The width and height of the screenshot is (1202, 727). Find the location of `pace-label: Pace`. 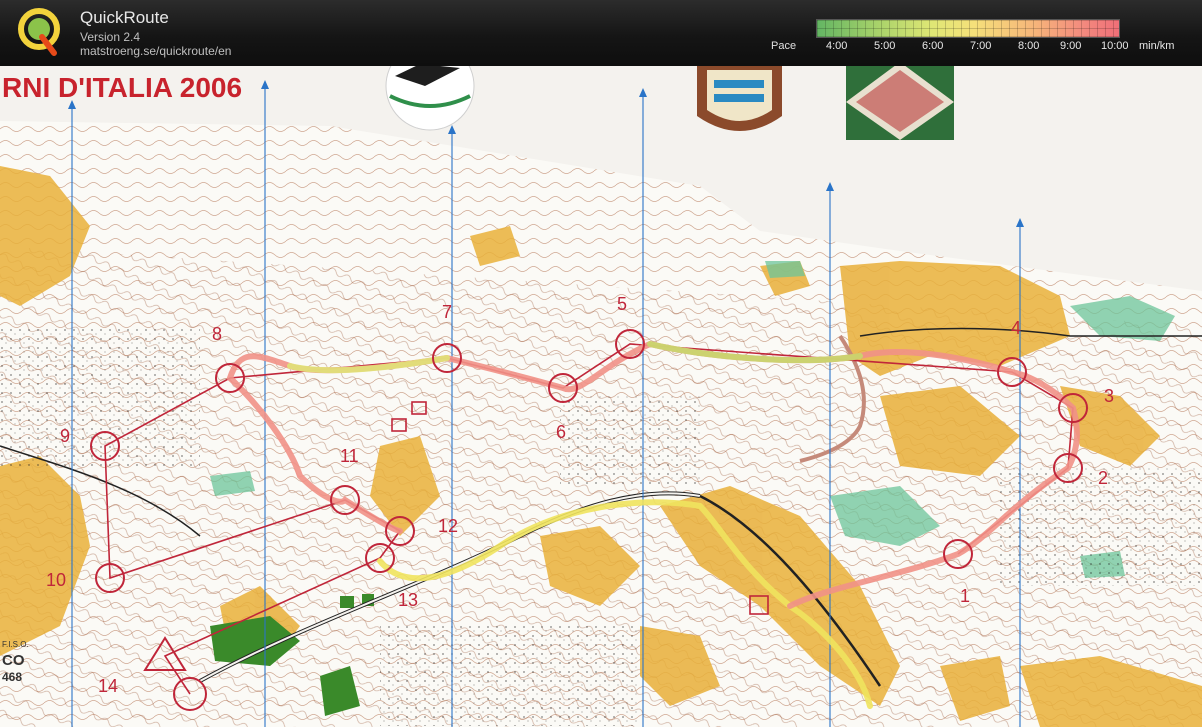

pace-label: Pace is located at coordinates (784, 46).